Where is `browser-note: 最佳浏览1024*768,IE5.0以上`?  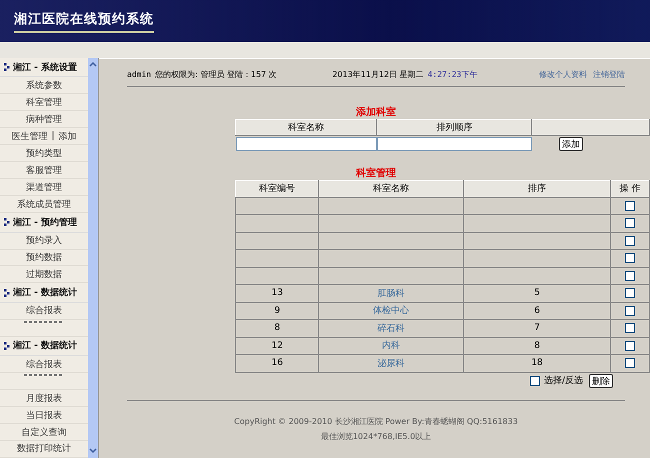
browser-note: 最佳浏览1024*768,IE5.0以上 is located at coordinates (376, 436).